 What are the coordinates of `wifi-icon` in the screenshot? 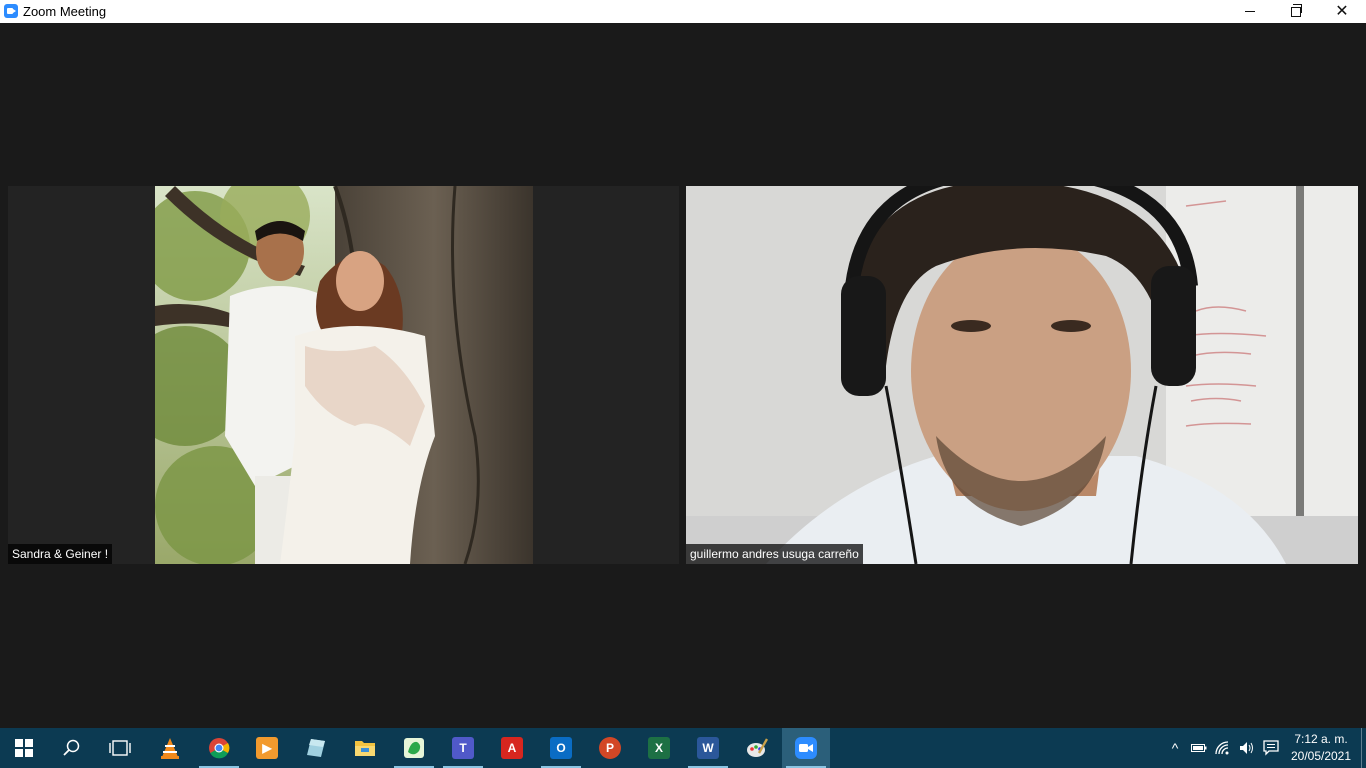 It's located at (1222, 748).